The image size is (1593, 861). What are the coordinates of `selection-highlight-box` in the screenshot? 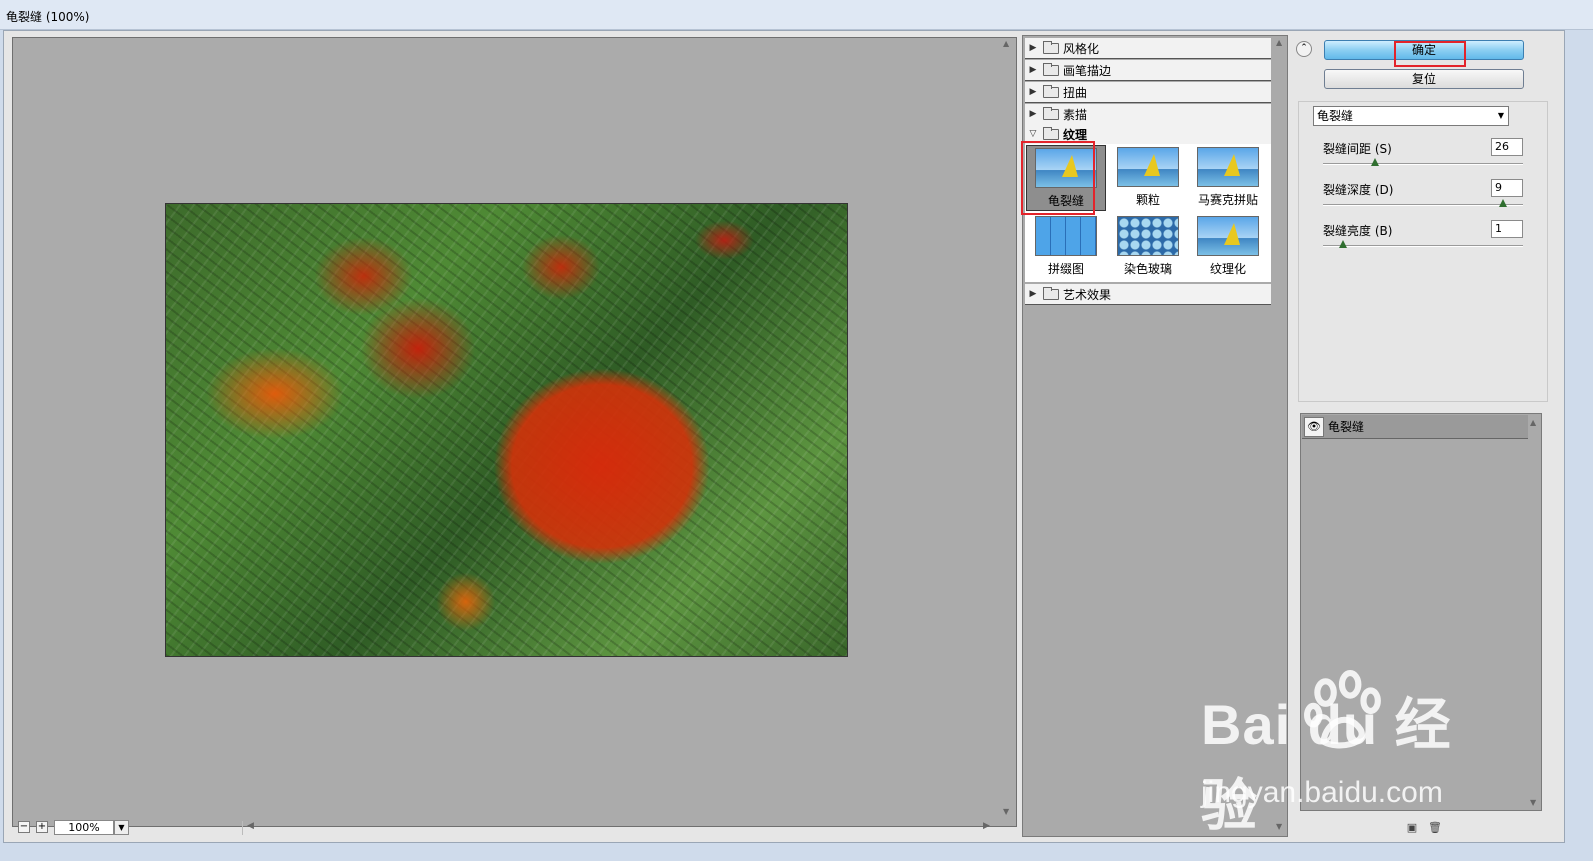 It's located at (1058, 178).